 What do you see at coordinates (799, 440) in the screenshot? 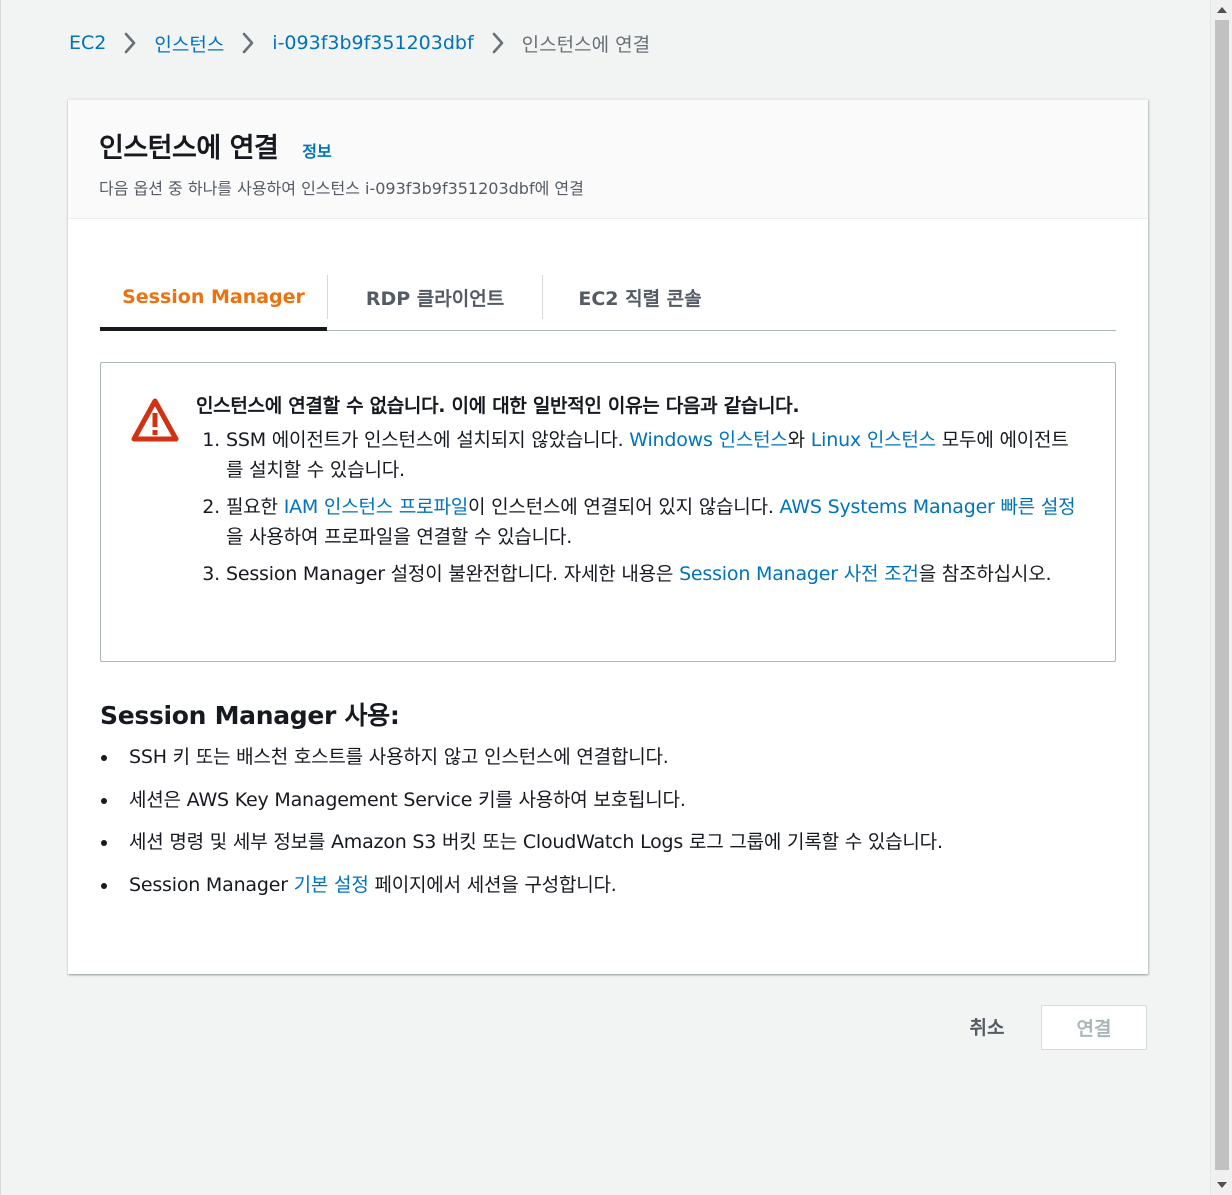
I see `reason-text: 와` at bounding box center [799, 440].